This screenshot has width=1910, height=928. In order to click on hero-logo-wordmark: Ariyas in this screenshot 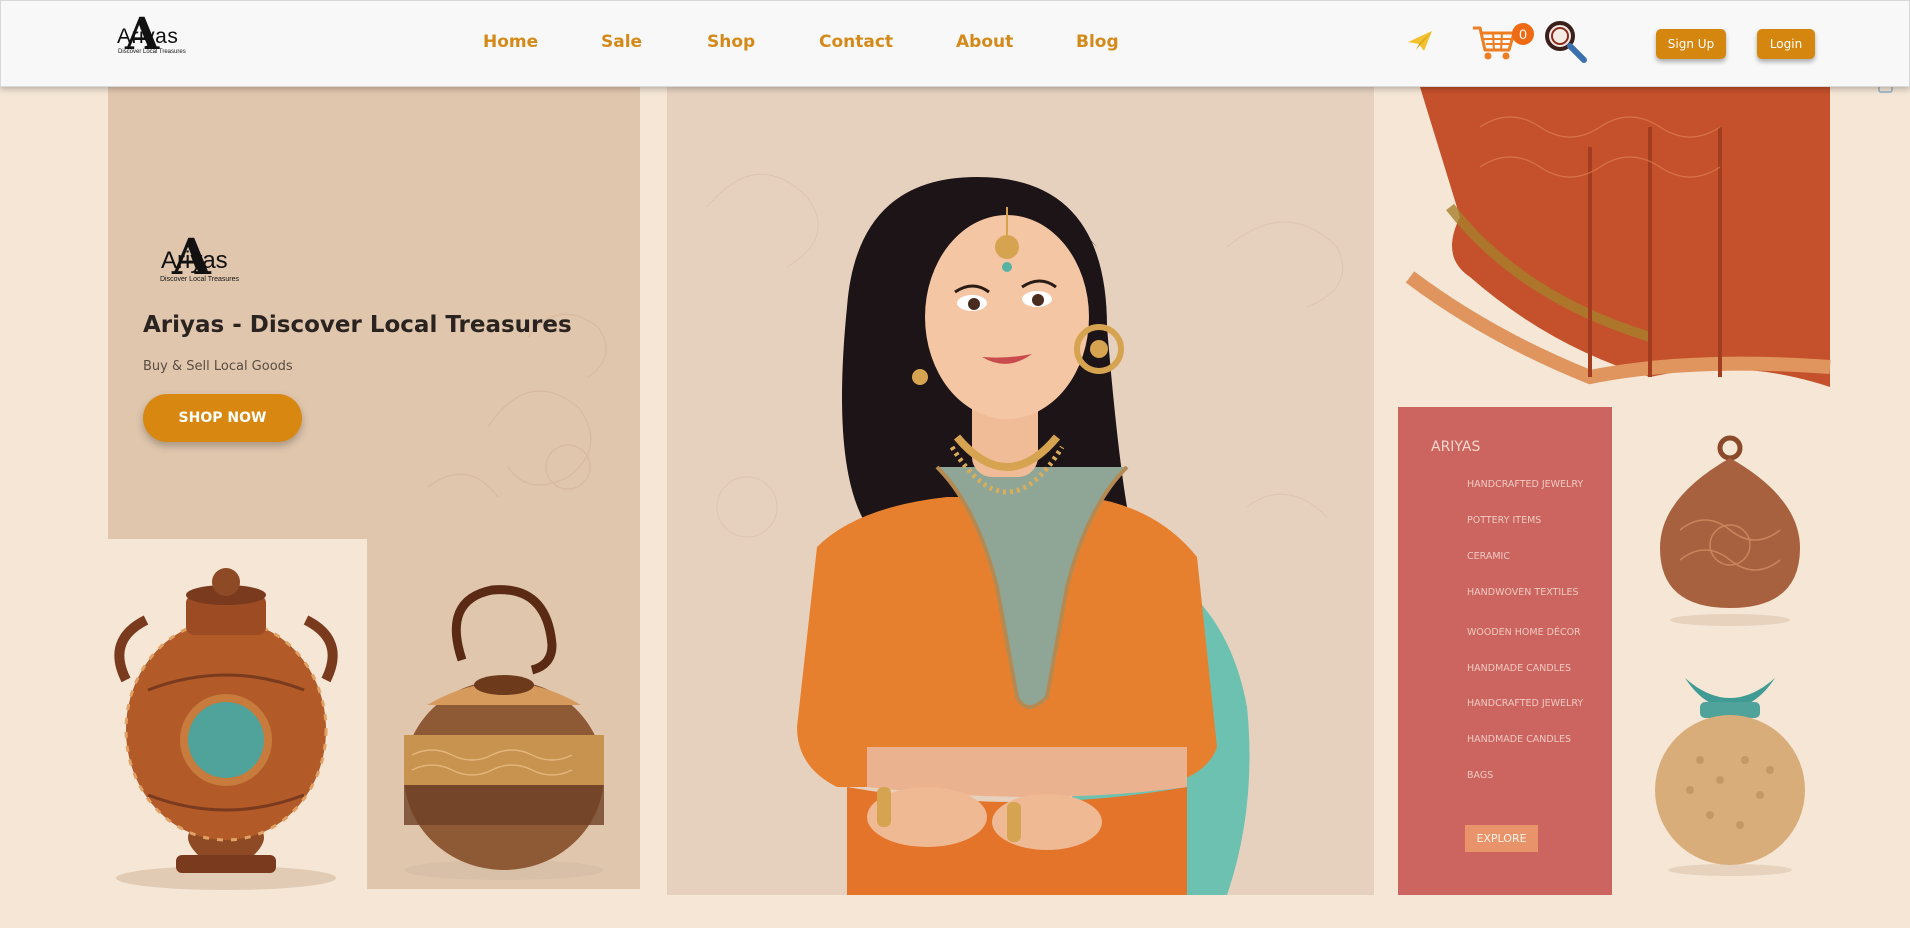, I will do `click(194, 260)`.